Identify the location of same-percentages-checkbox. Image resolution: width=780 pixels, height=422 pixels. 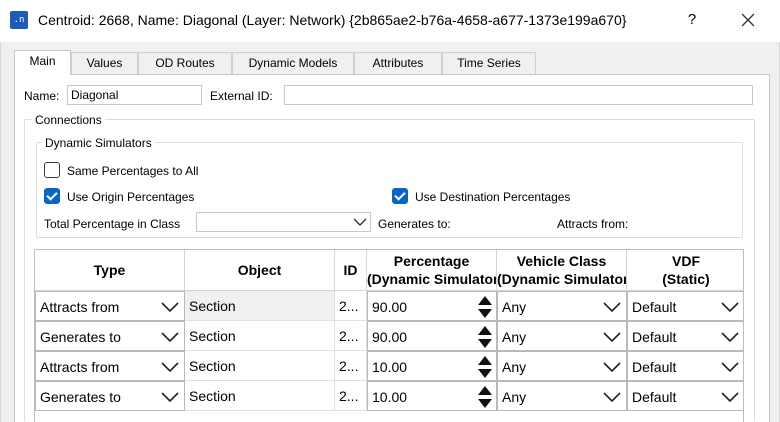
(52, 170).